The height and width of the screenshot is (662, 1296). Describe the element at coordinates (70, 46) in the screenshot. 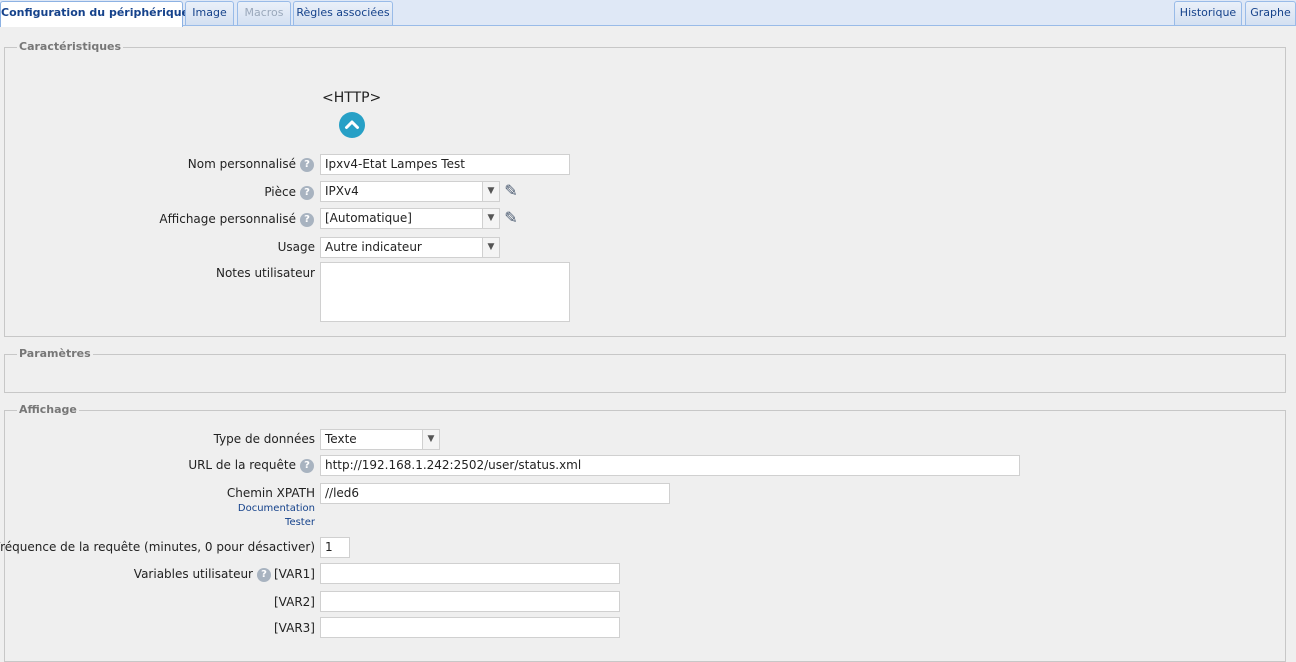

I see `fieldset-legend: Caractéristiques` at that location.